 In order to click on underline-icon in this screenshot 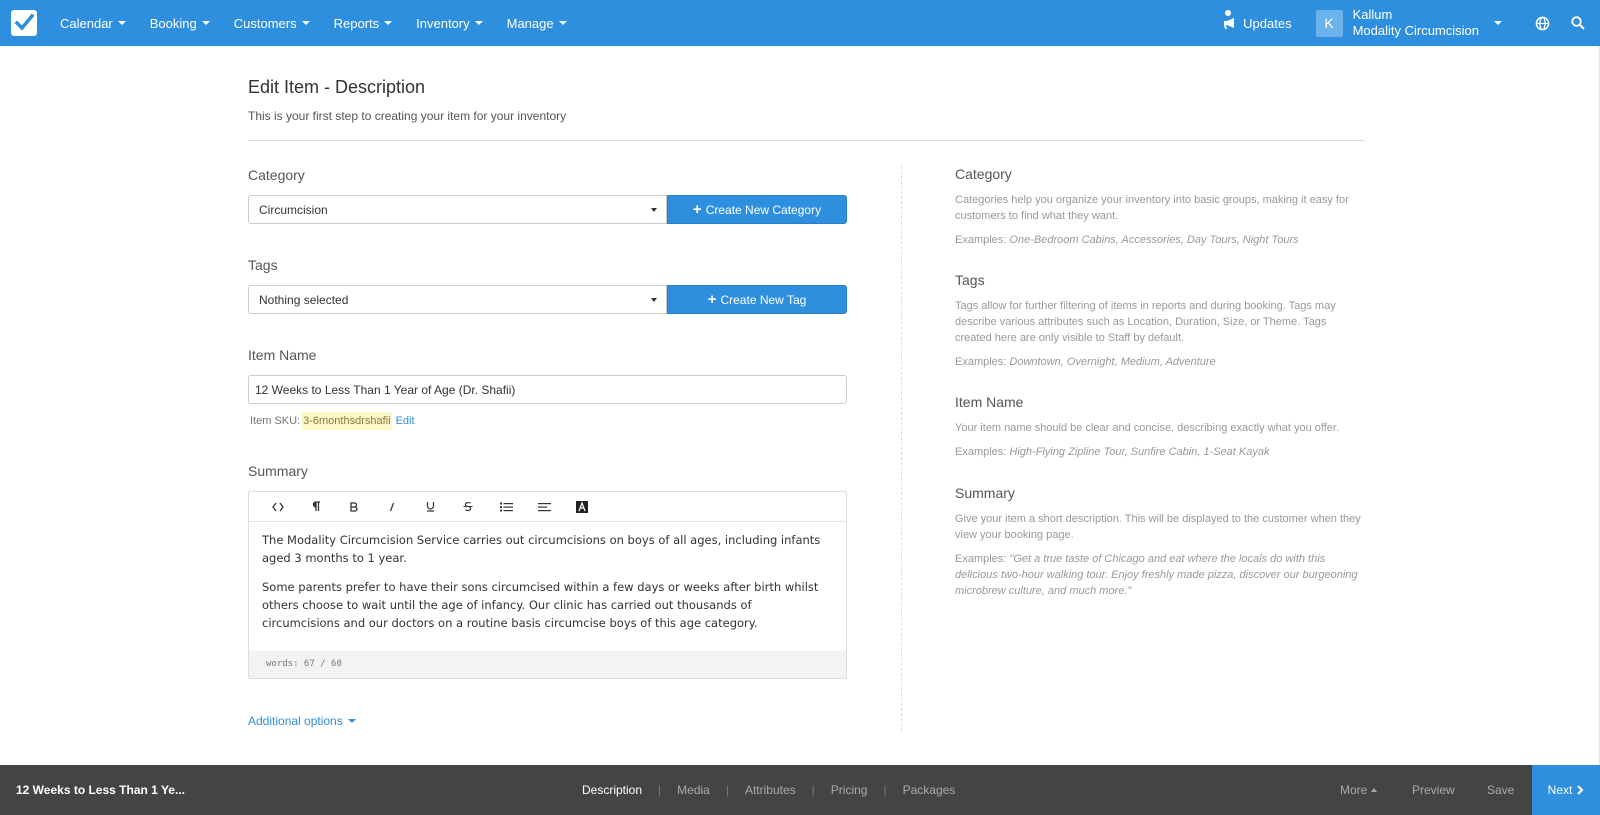, I will do `click(430, 507)`.